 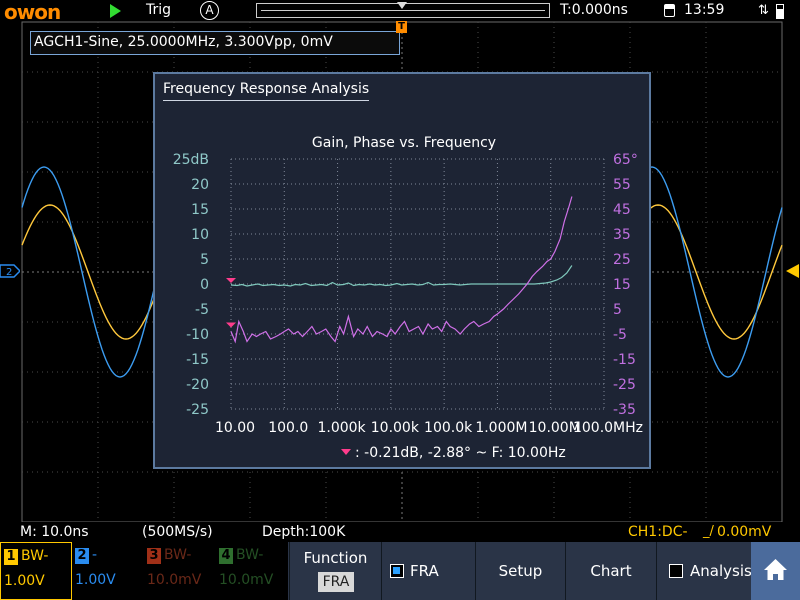 What do you see at coordinates (82, 556) in the screenshot?
I see `channel-2-number: 2` at bounding box center [82, 556].